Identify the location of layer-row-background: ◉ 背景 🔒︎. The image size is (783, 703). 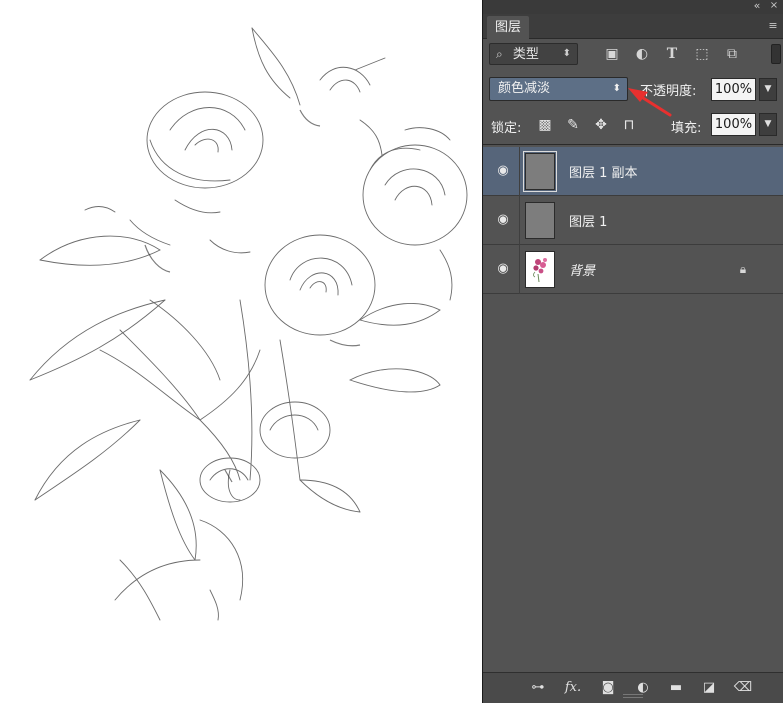
(633, 269).